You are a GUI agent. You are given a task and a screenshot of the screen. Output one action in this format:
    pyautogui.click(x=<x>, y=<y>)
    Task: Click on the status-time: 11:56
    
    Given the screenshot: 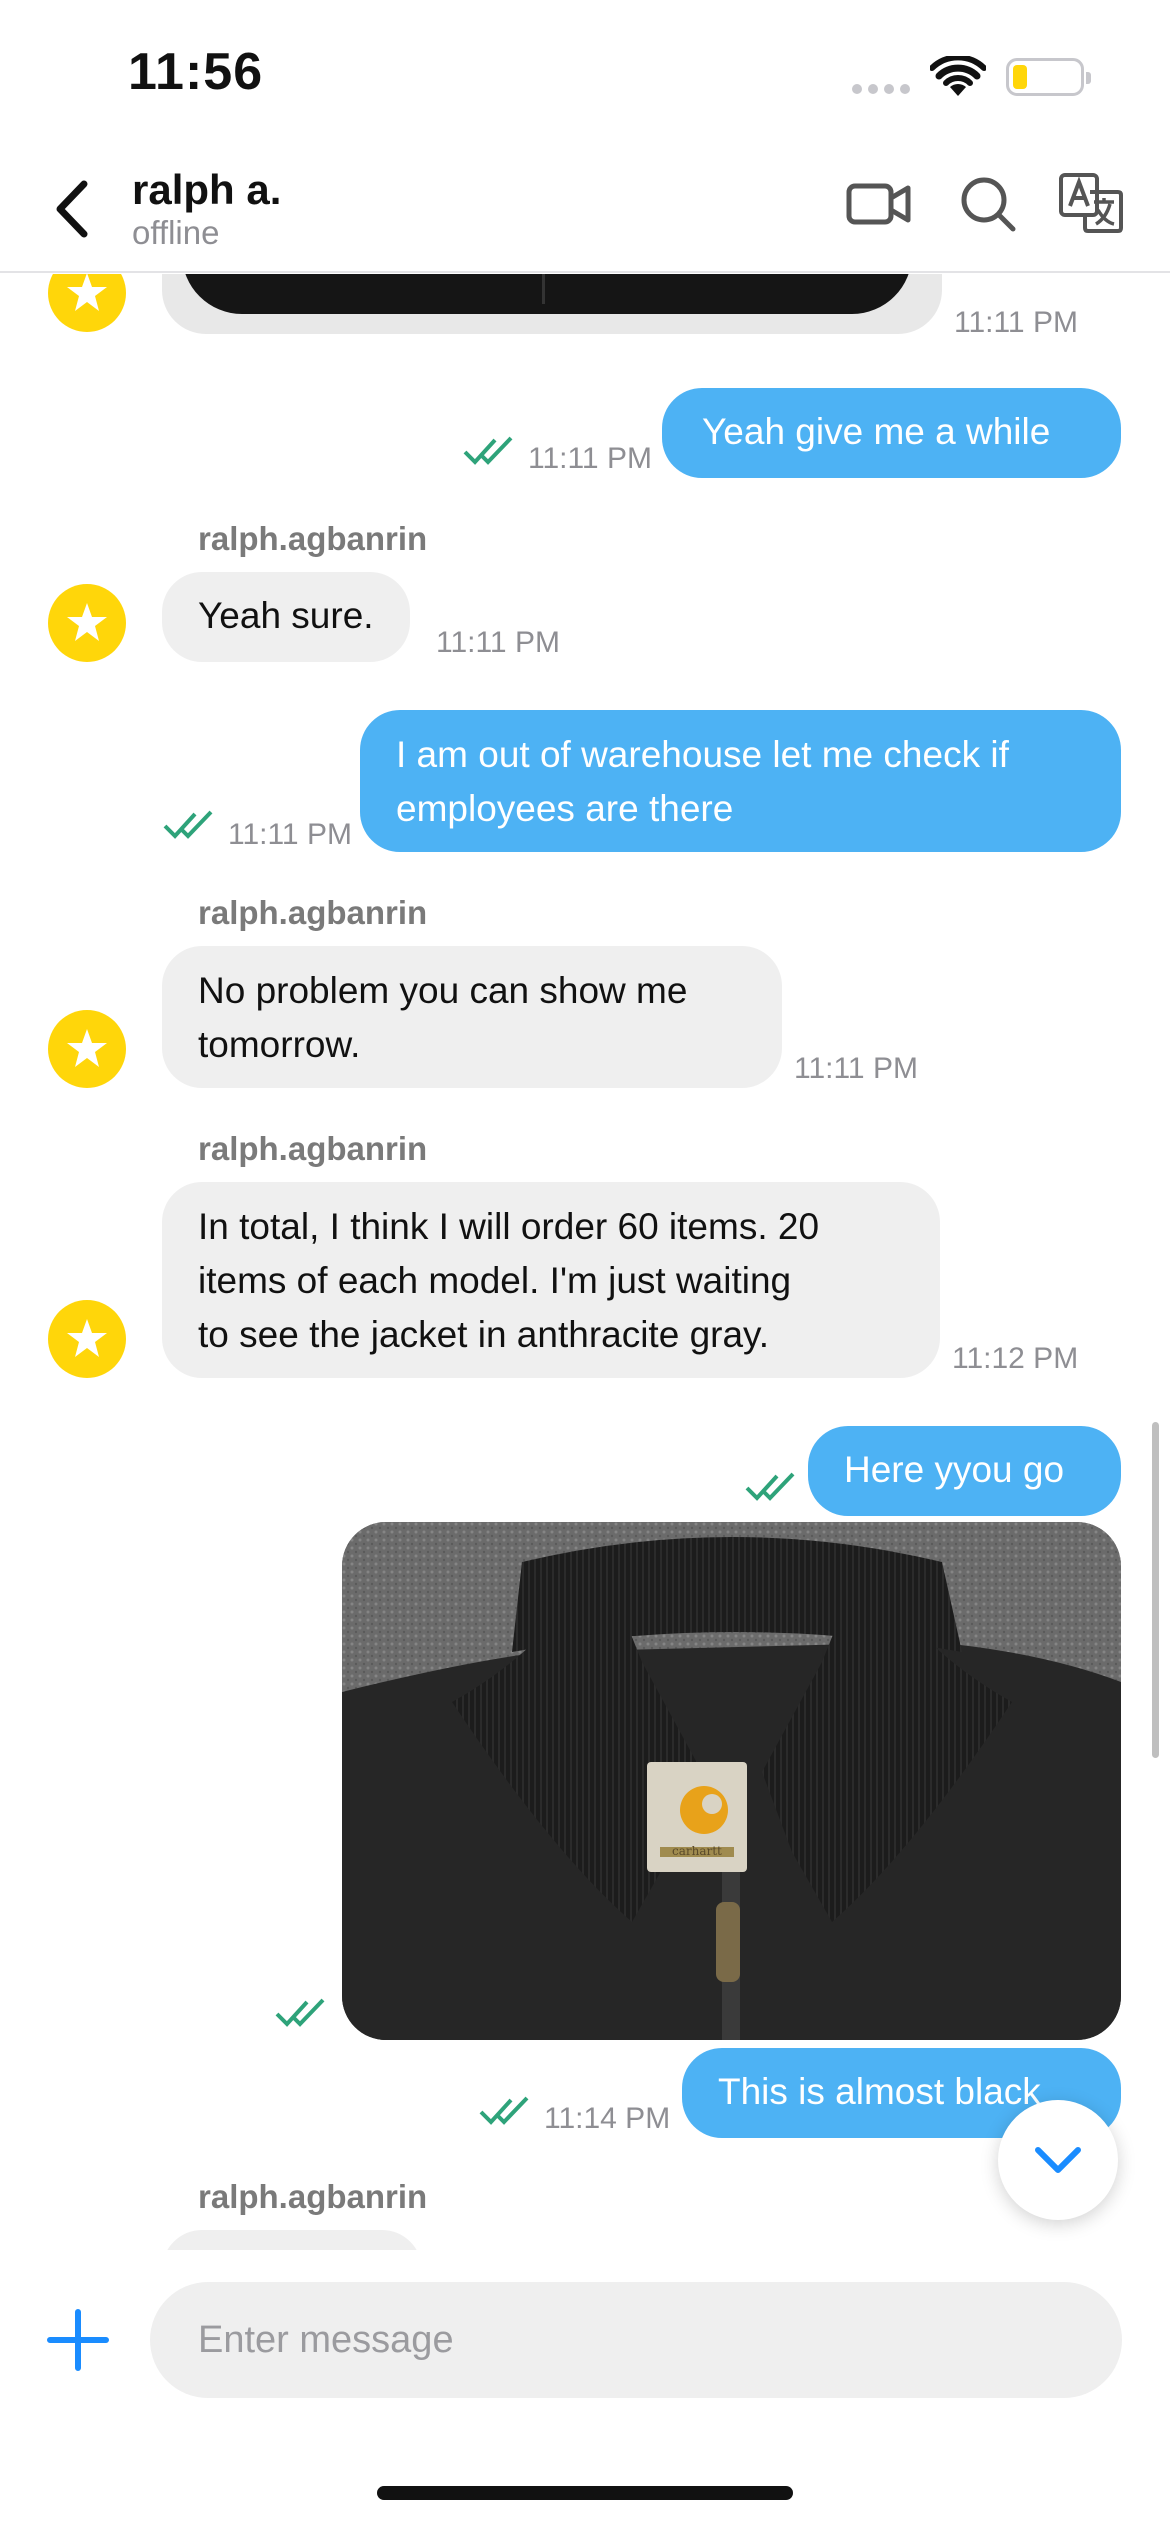 What is the action you would take?
    pyautogui.click(x=196, y=72)
    